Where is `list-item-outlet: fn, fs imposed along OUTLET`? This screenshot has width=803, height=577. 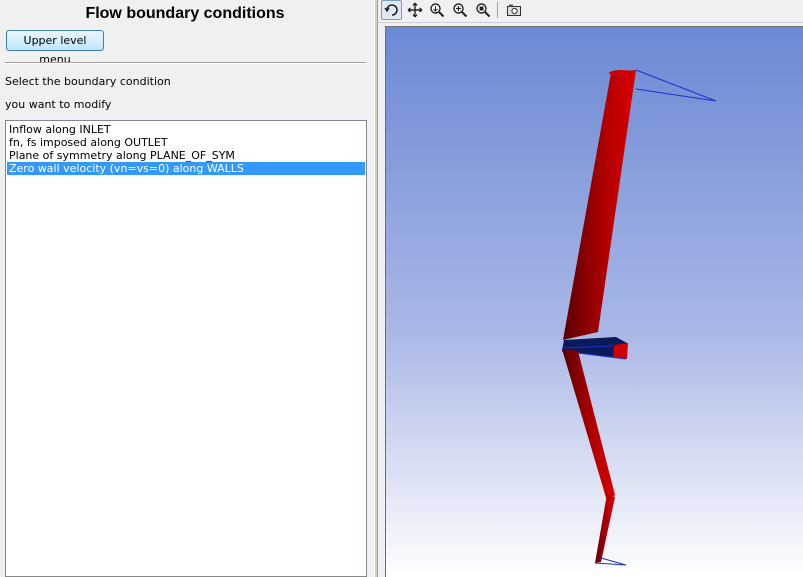 list-item-outlet: fn, fs imposed along OUTLET is located at coordinates (186, 142).